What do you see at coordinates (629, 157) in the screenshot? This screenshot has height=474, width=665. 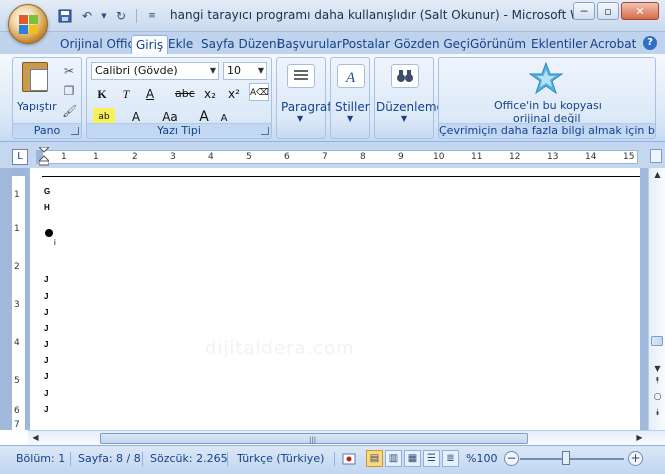 I see `ruler-number: 15` at bounding box center [629, 157].